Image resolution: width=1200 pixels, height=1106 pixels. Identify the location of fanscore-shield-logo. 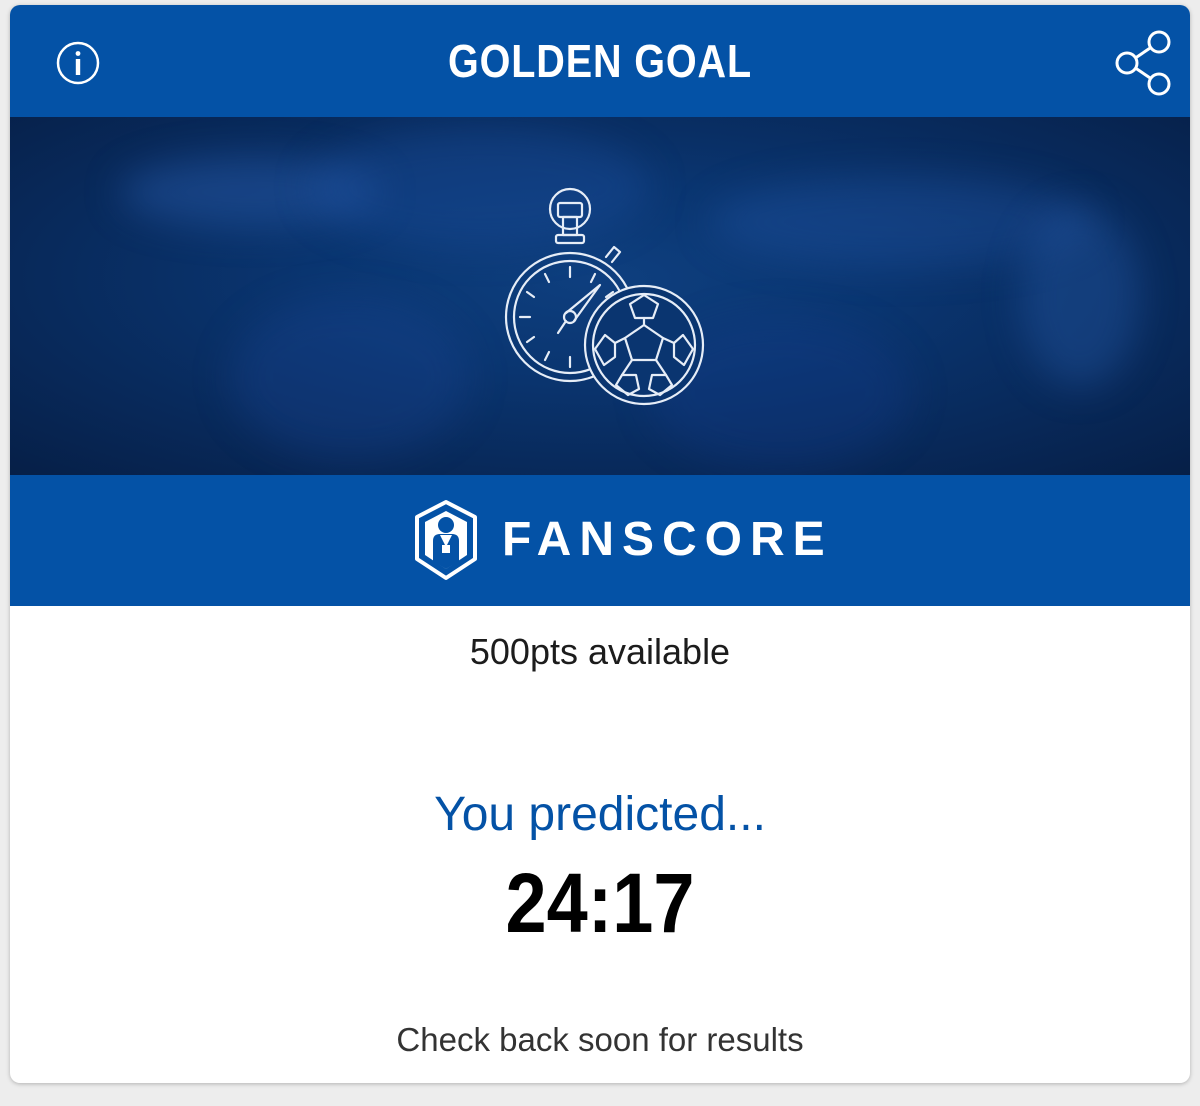
(446, 540).